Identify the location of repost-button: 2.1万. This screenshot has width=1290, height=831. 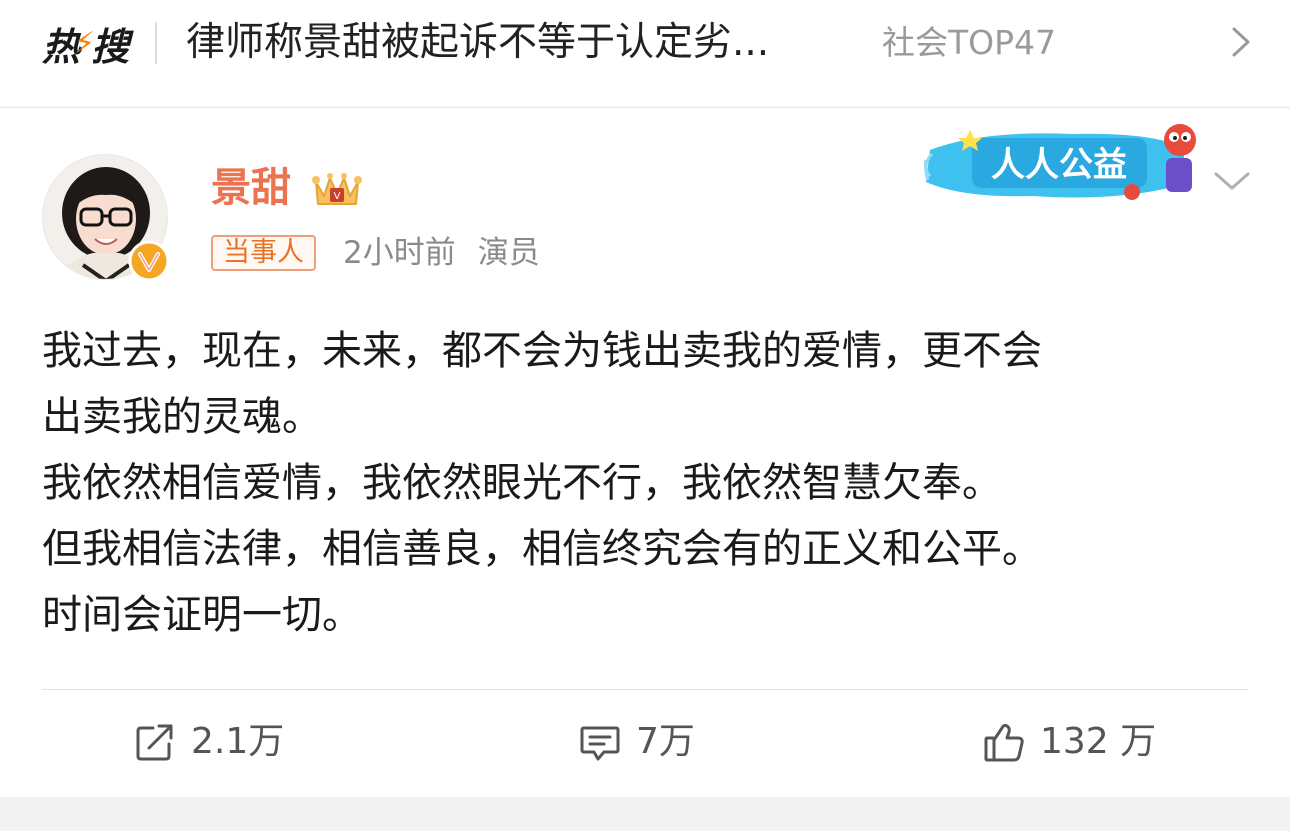
(208, 742).